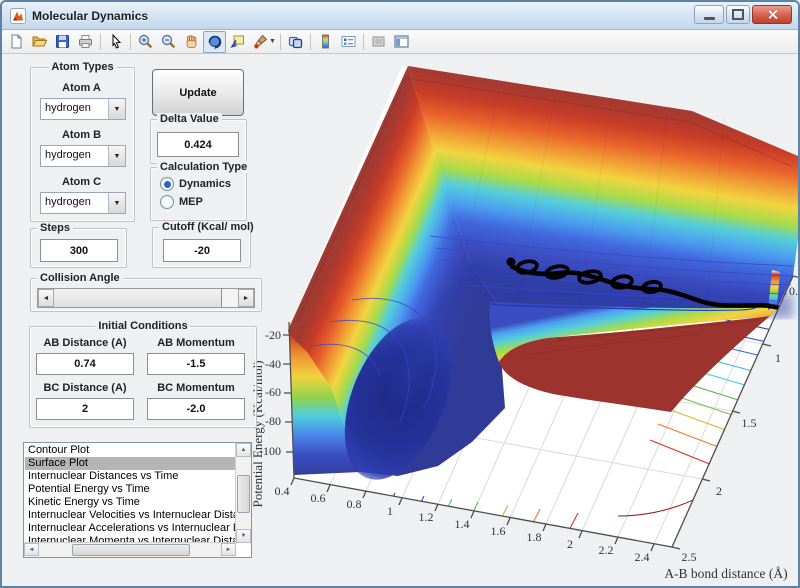  Describe the element at coordinates (196, 343) in the screenshot. I see `ab-momentum-label: AB Momentum` at that location.